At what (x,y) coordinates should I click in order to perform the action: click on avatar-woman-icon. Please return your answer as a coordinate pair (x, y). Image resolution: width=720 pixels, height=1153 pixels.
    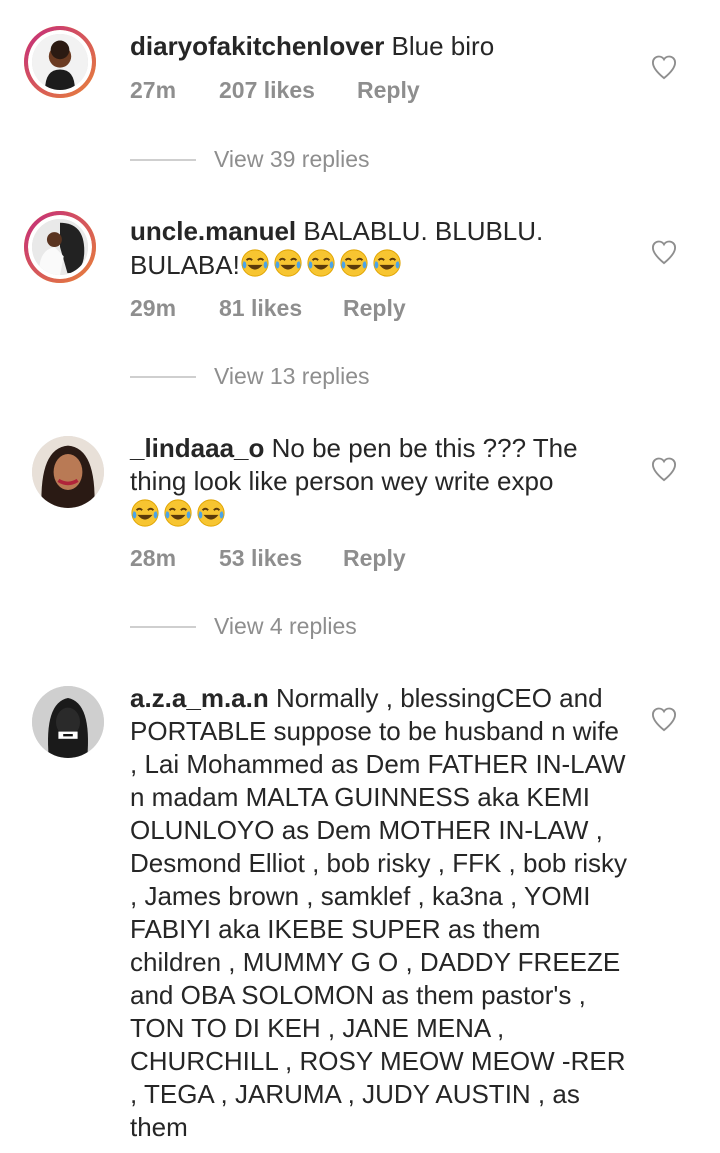
    Looking at the image, I should click on (68, 472).